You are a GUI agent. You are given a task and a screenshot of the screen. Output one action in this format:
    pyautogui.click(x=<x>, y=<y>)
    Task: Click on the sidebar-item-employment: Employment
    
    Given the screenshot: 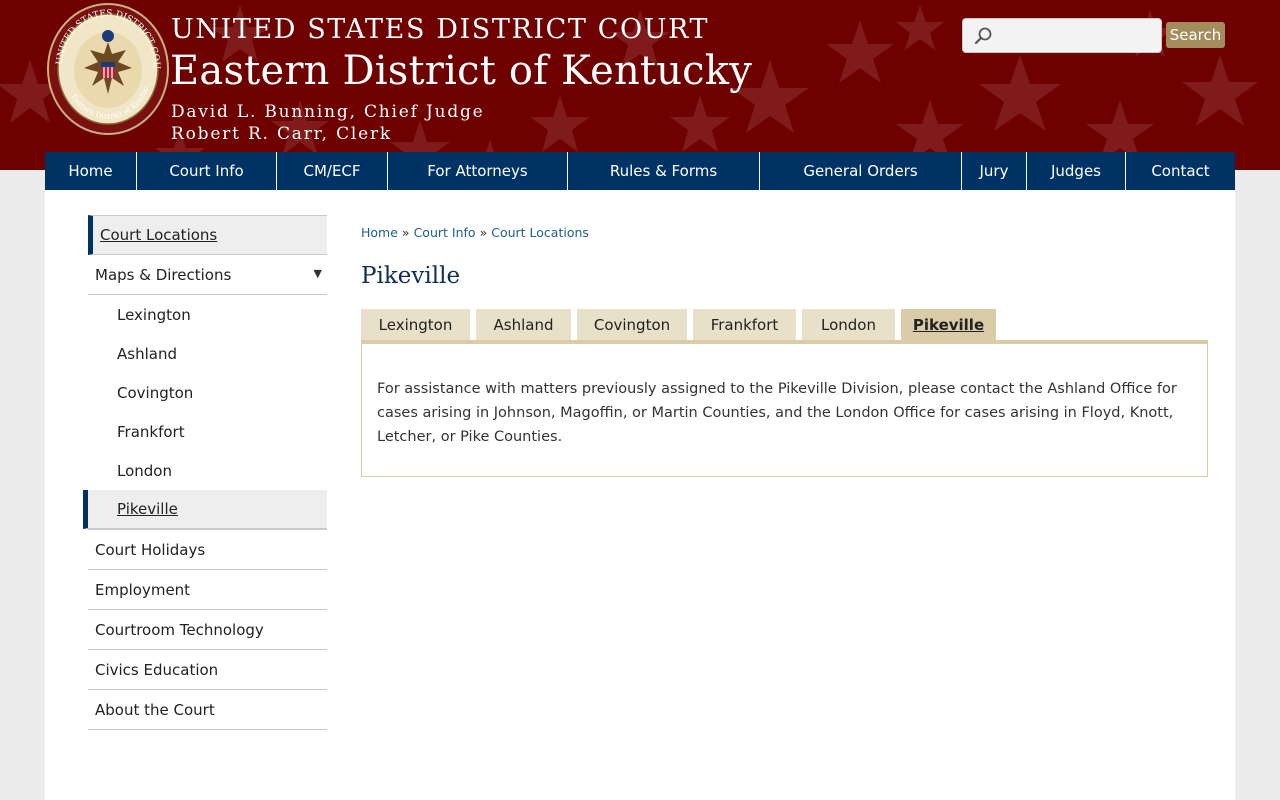 What is the action you would take?
    pyautogui.click(x=207, y=590)
    